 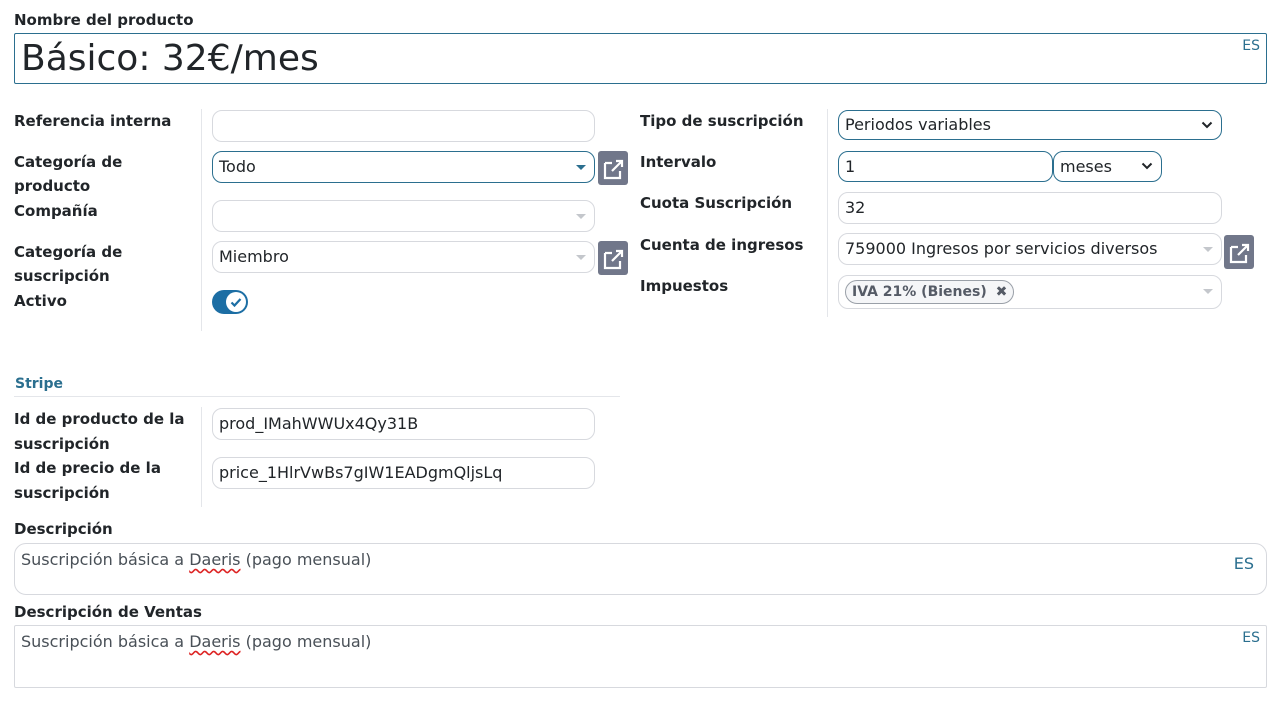 What do you see at coordinates (1030, 125) in the screenshot?
I see `subscription-type-select: Periodos variables` at bounding box center [1030, 125].